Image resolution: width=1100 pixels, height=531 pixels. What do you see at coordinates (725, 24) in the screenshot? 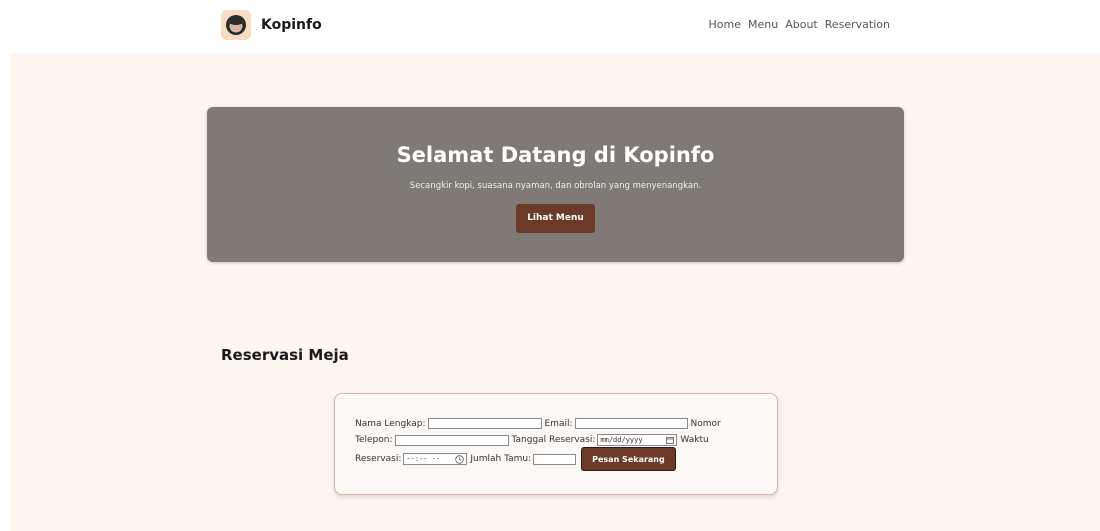
I see `nav-home: Home` at bounding box center [725, 24].